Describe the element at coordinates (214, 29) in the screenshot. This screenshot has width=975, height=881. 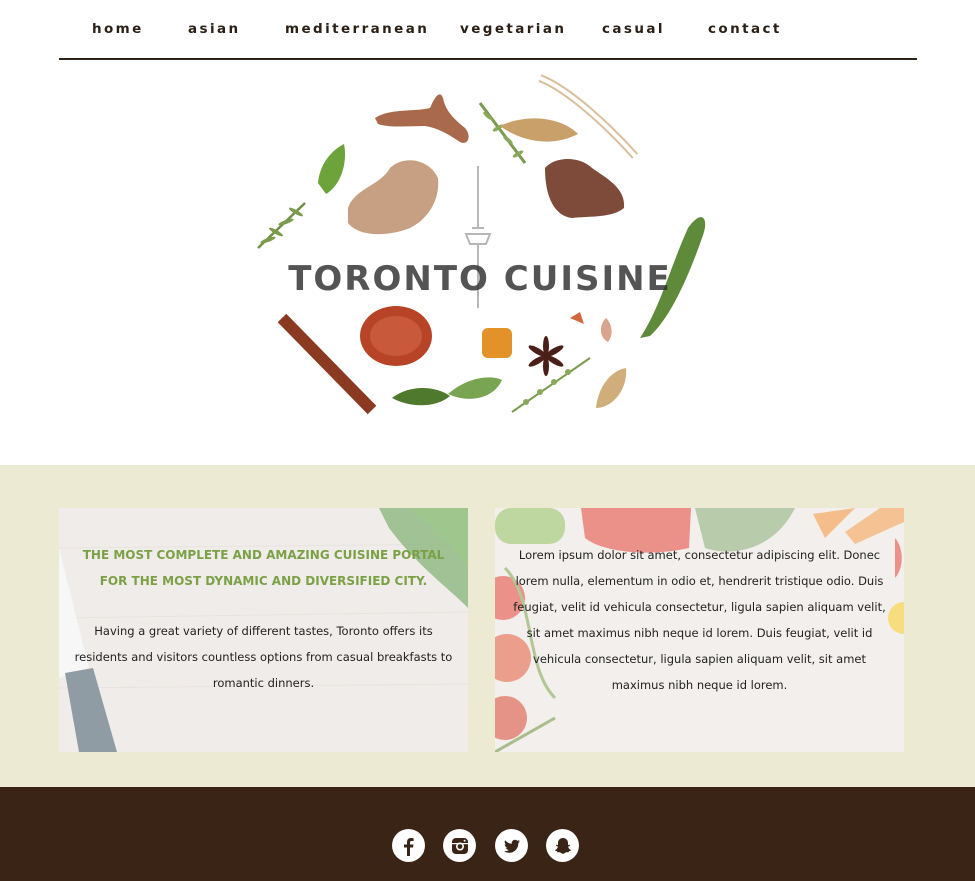
I see `nav-asian: asian` at that location.